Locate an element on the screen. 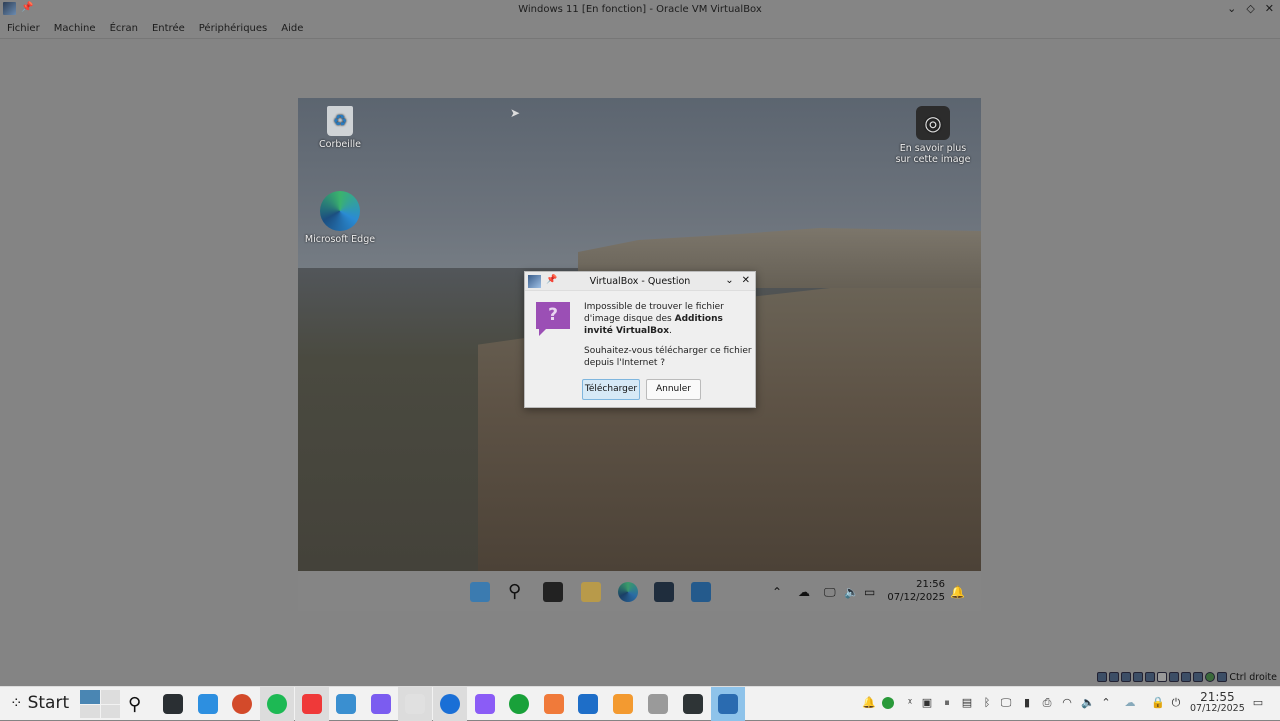 The height and width of the screenshot is (721, 1280). discover-store-icon is located at coordinates (208, 704).